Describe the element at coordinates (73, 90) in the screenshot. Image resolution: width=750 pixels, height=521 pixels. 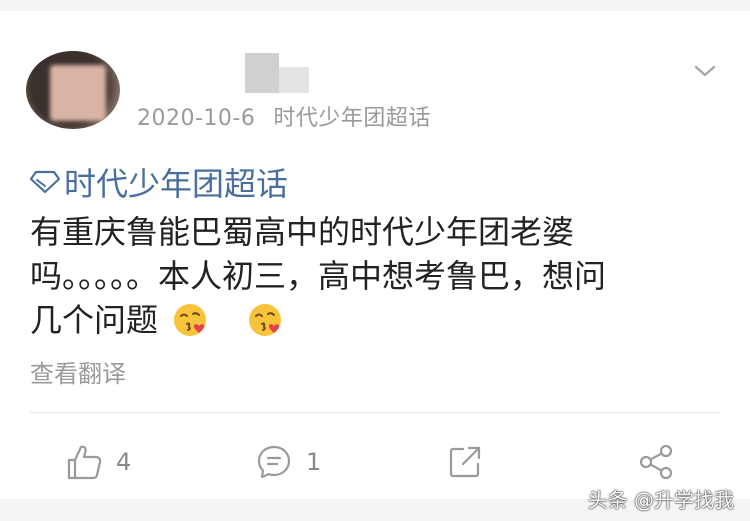
I see `avatar` at that location.